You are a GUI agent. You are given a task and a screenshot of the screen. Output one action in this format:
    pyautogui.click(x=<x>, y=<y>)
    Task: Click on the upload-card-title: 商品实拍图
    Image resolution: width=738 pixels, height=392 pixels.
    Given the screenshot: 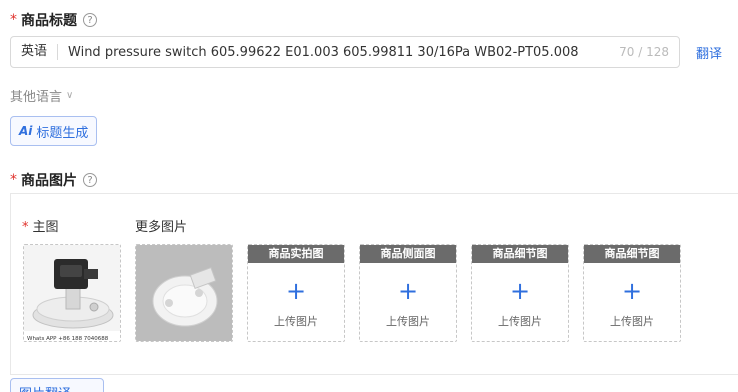 What is the action you would take?
    pyautogui.click(x=296, y=254)
    